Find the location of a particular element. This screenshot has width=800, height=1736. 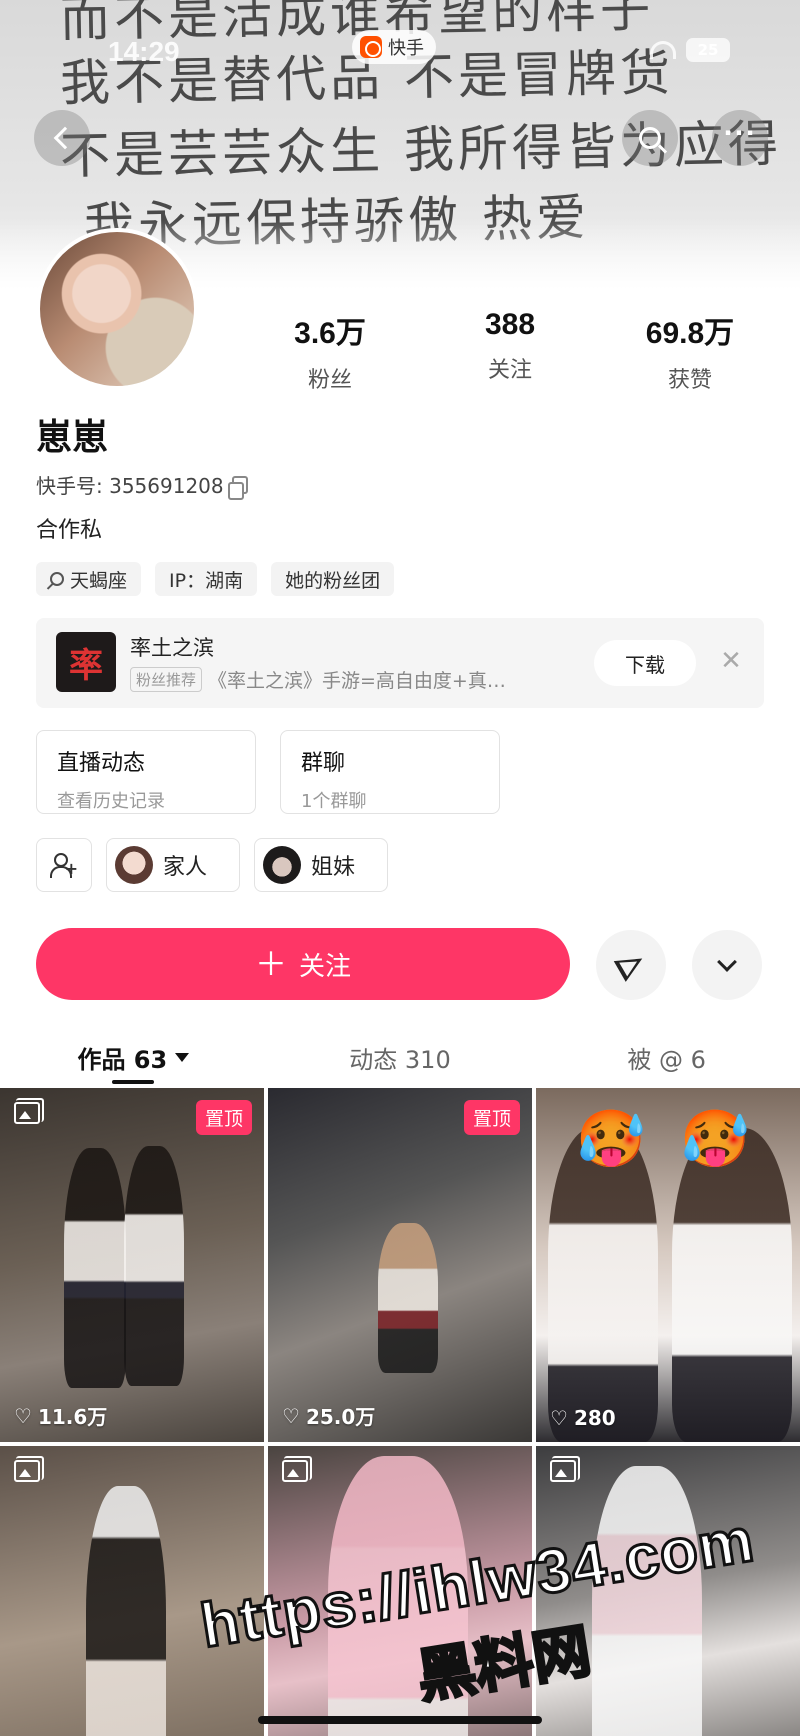

profile-name: 崽崽 is located at coordinates (72, 437).